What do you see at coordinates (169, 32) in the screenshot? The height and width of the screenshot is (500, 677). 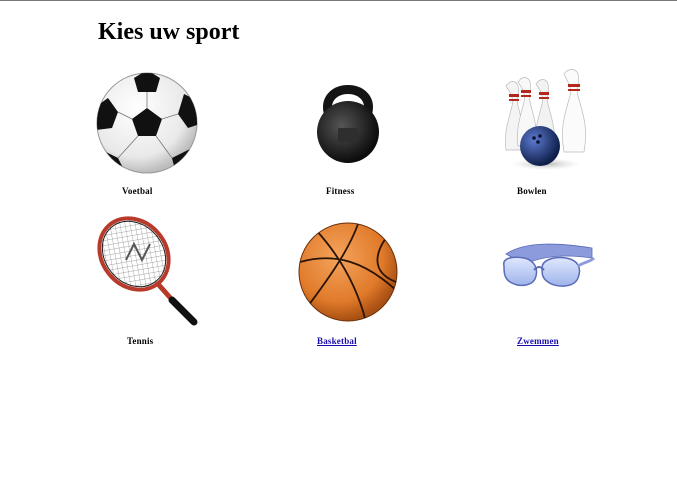 I see `page-title: Kies uw sport` at bounding box center [169, 32].